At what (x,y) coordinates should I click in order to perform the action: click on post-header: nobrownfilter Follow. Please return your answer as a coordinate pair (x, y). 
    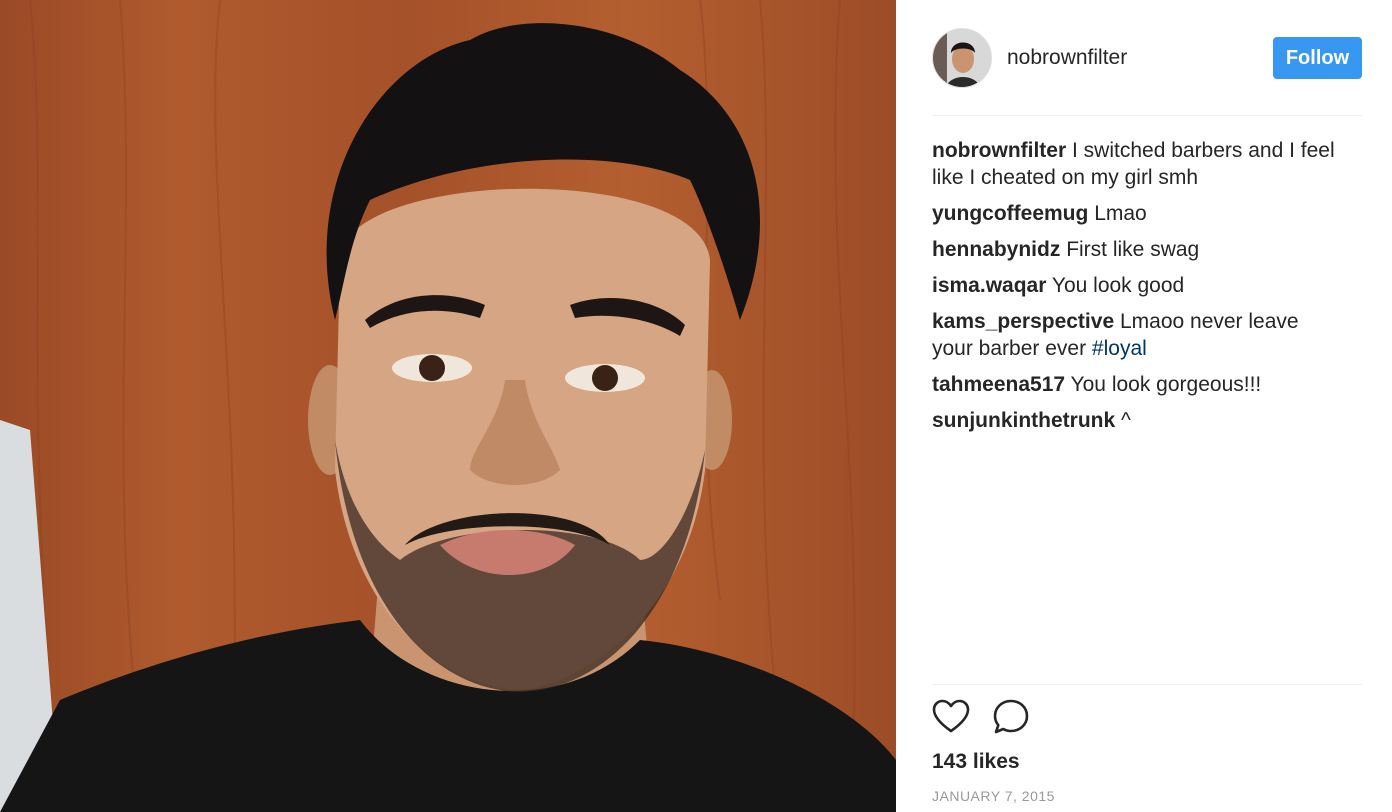
    Looking at the image, I should click on (1147, 59).